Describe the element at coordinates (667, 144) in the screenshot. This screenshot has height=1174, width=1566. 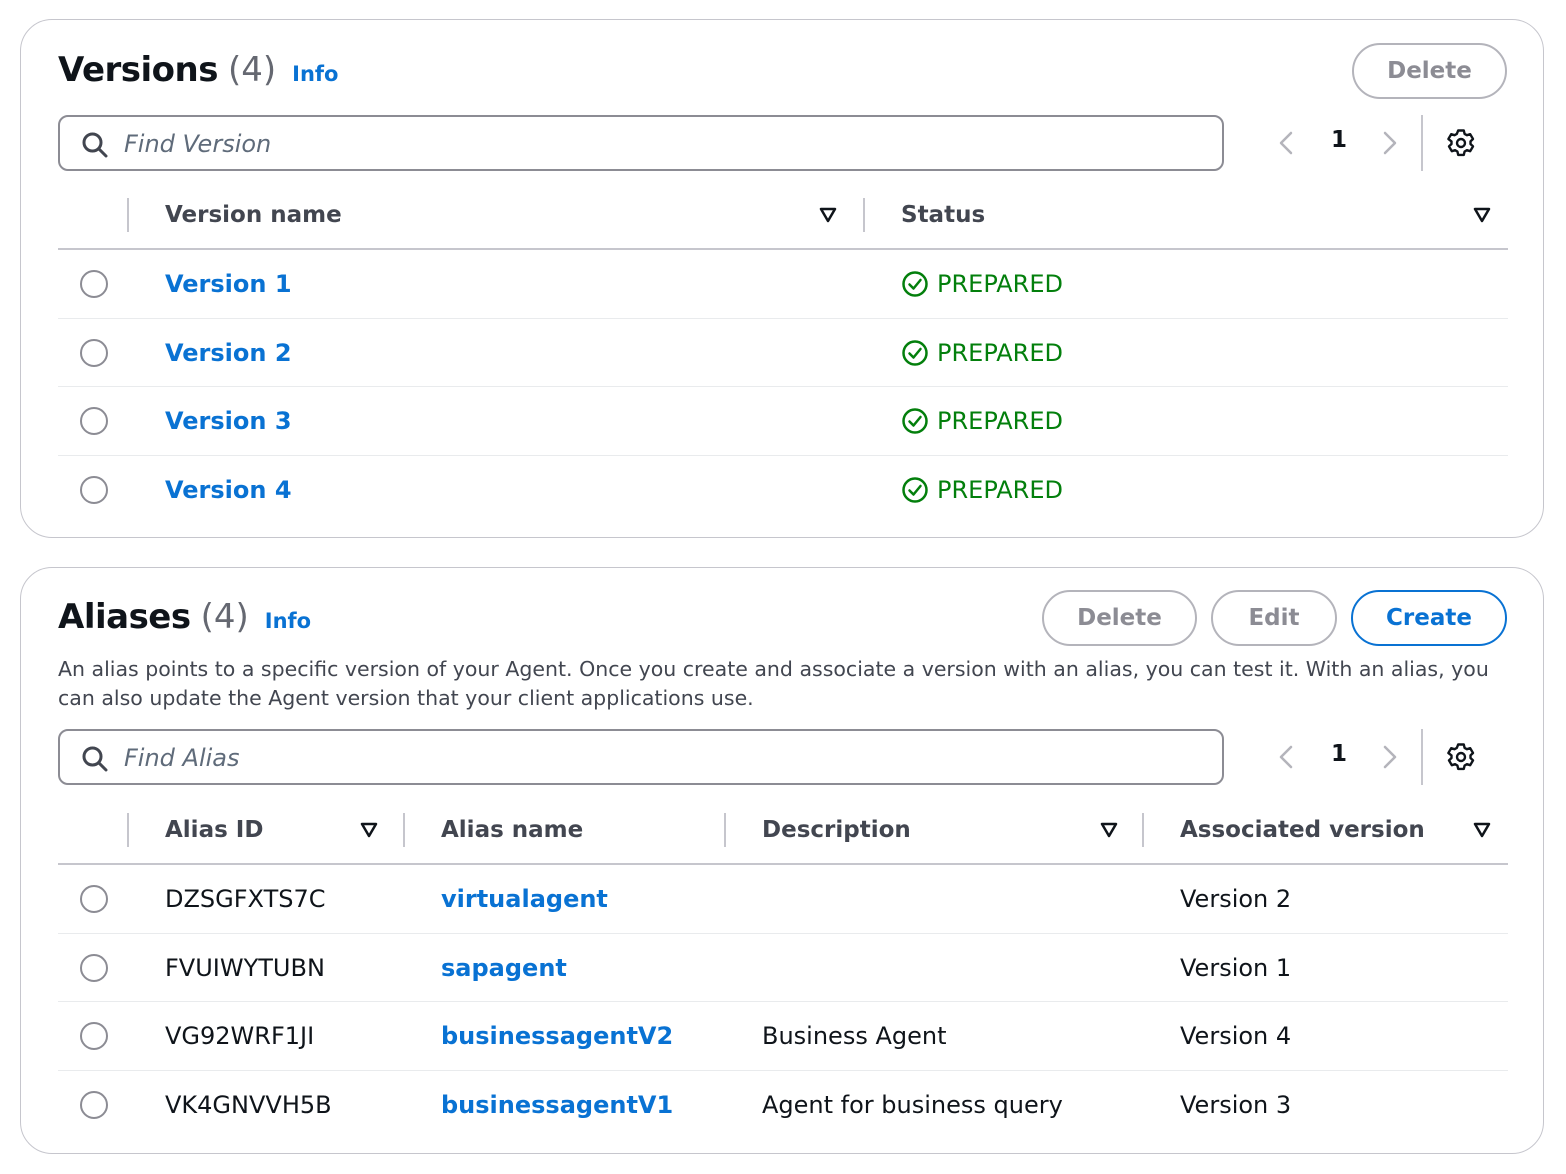
I see `version-search-input` at that location.